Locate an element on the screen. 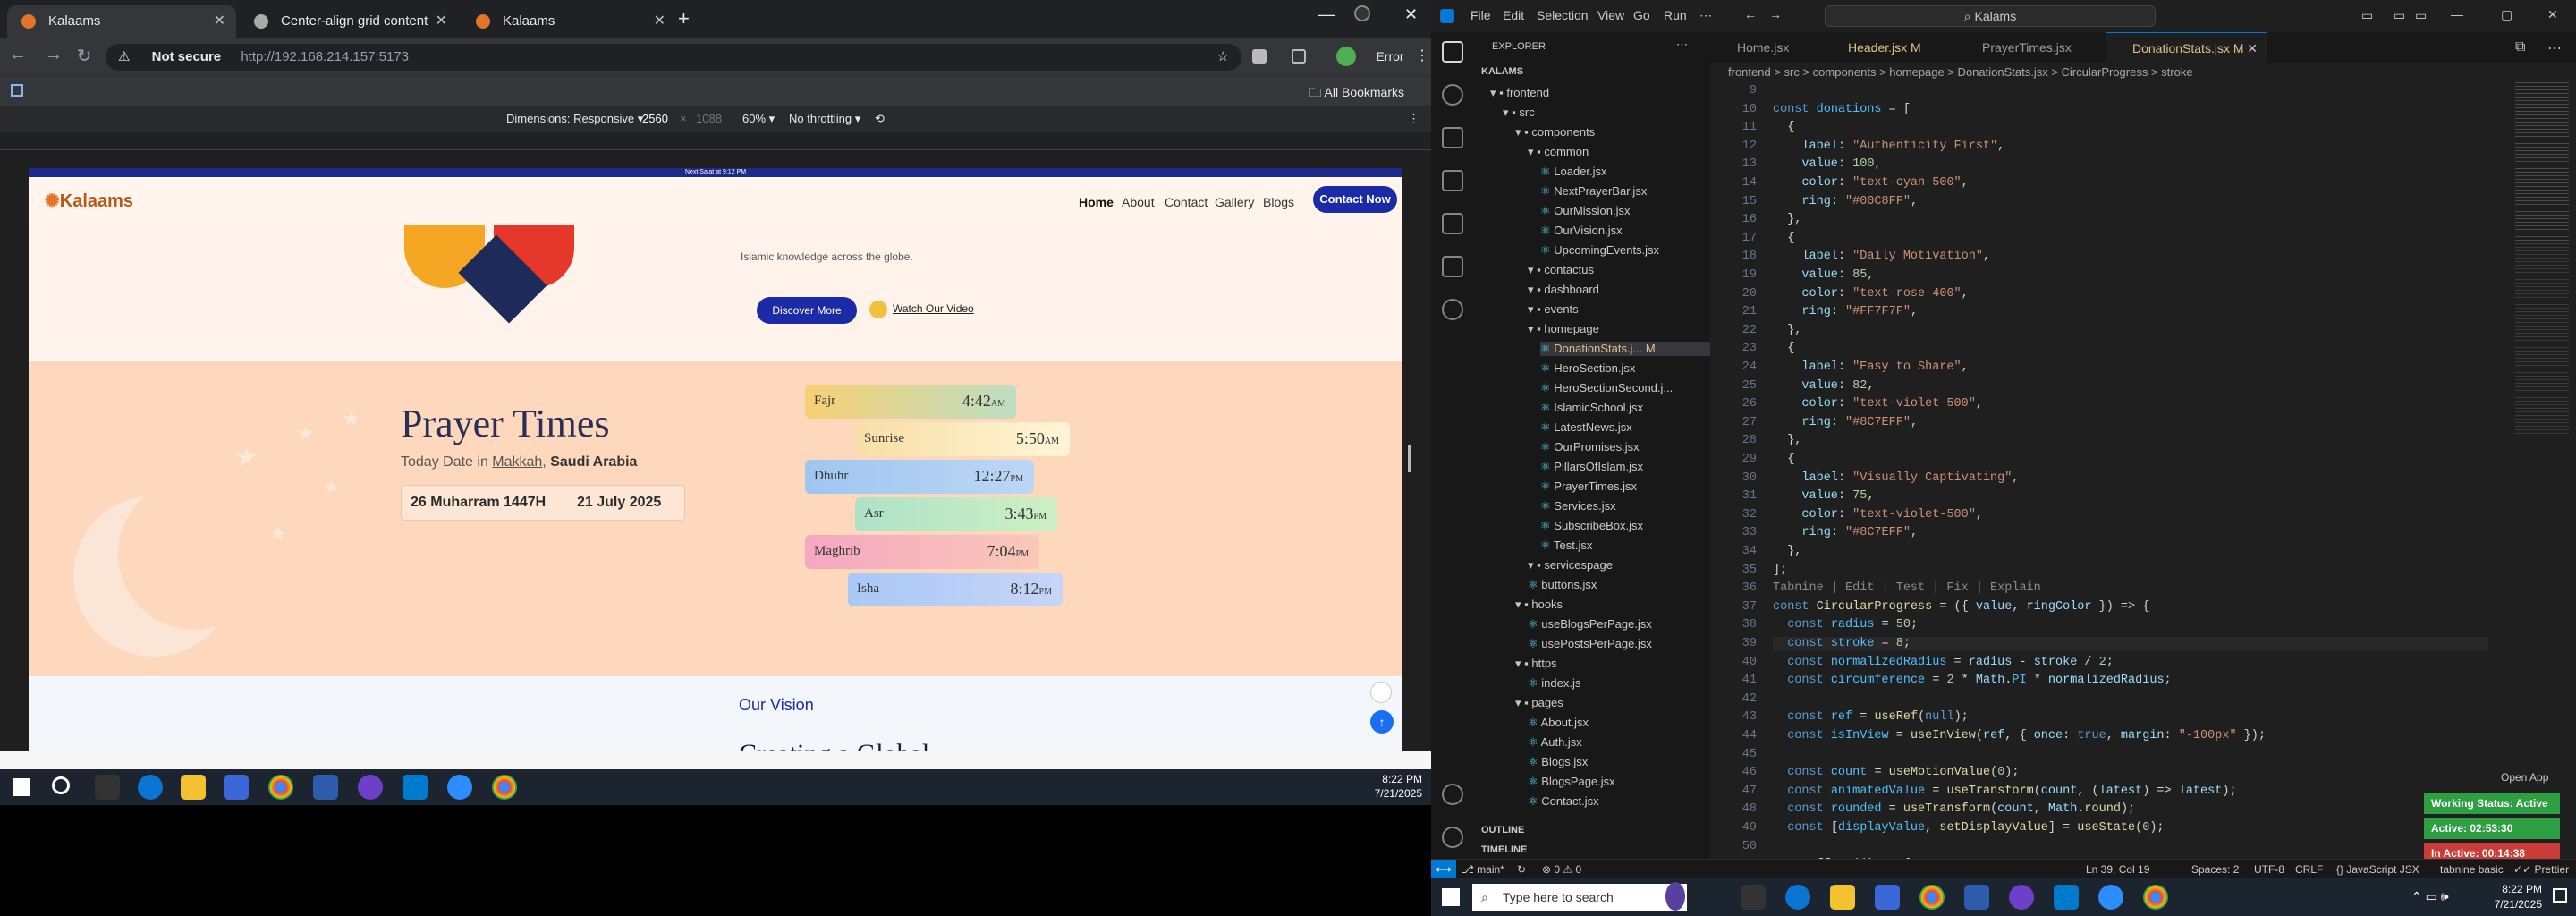 The image size is (2576, 916). width-field: 2560 is located at coordinates (655, 119).